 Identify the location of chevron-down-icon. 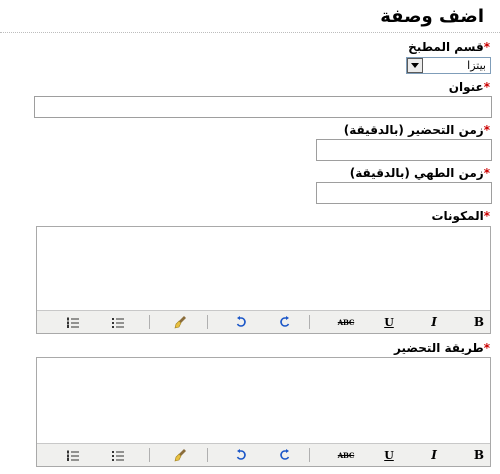
(415, 65).